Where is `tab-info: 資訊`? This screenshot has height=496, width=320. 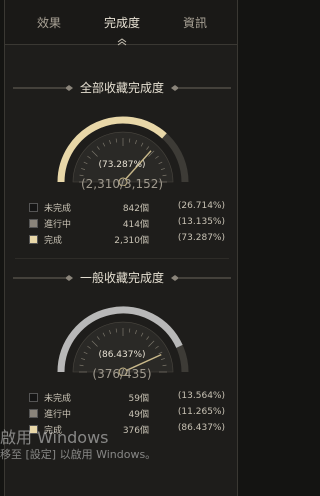 tab-info: 資訊 is located at coordinates (195, 22).